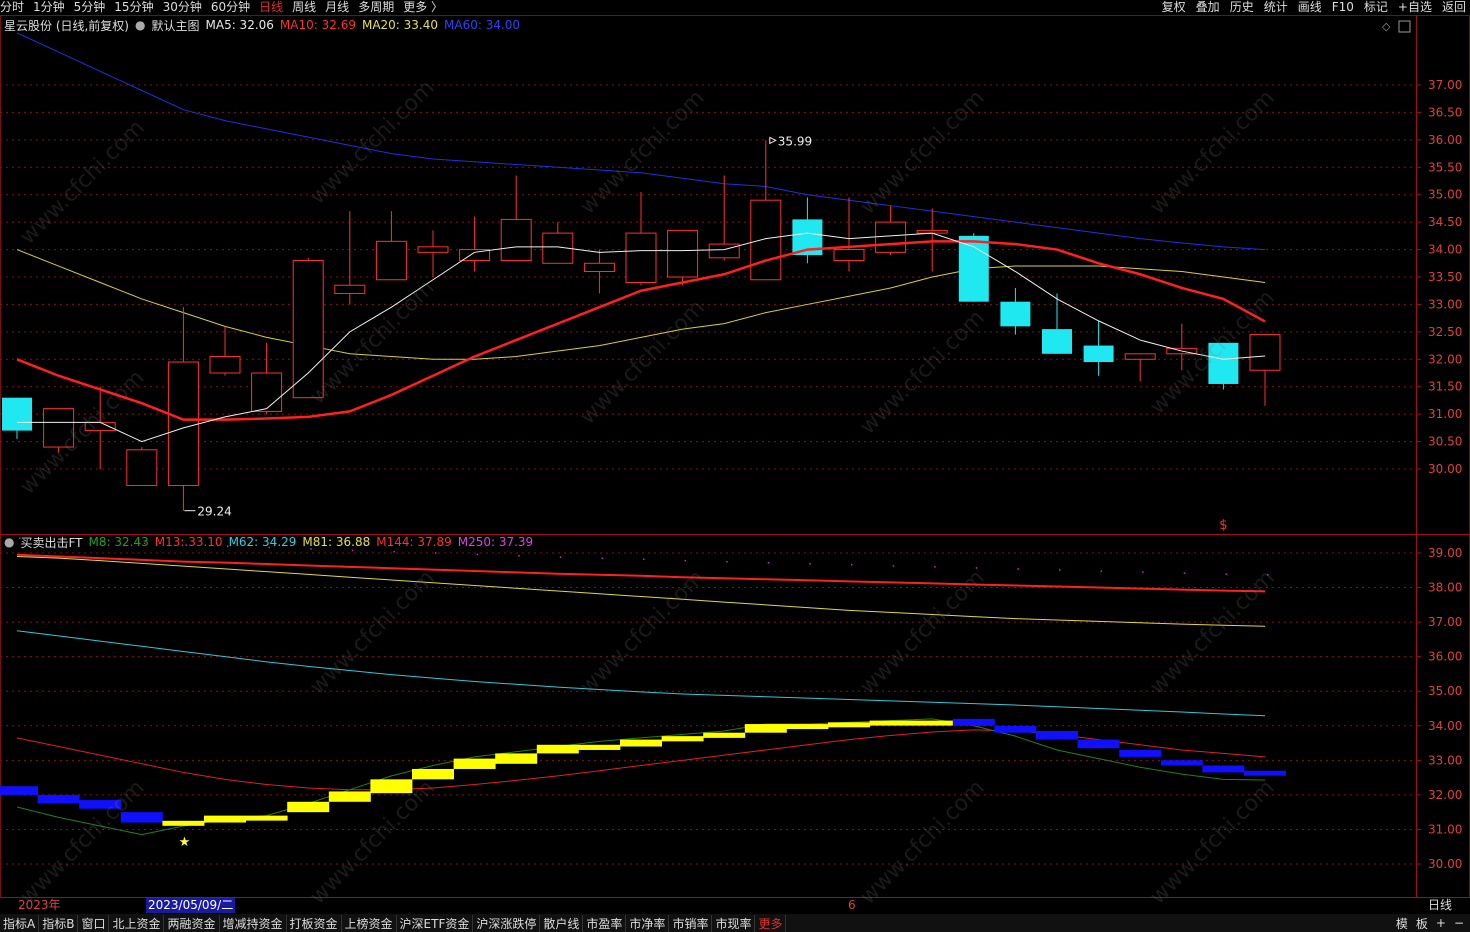  I want to click on bottom-tab-0: 指标A, so click(20, 923).